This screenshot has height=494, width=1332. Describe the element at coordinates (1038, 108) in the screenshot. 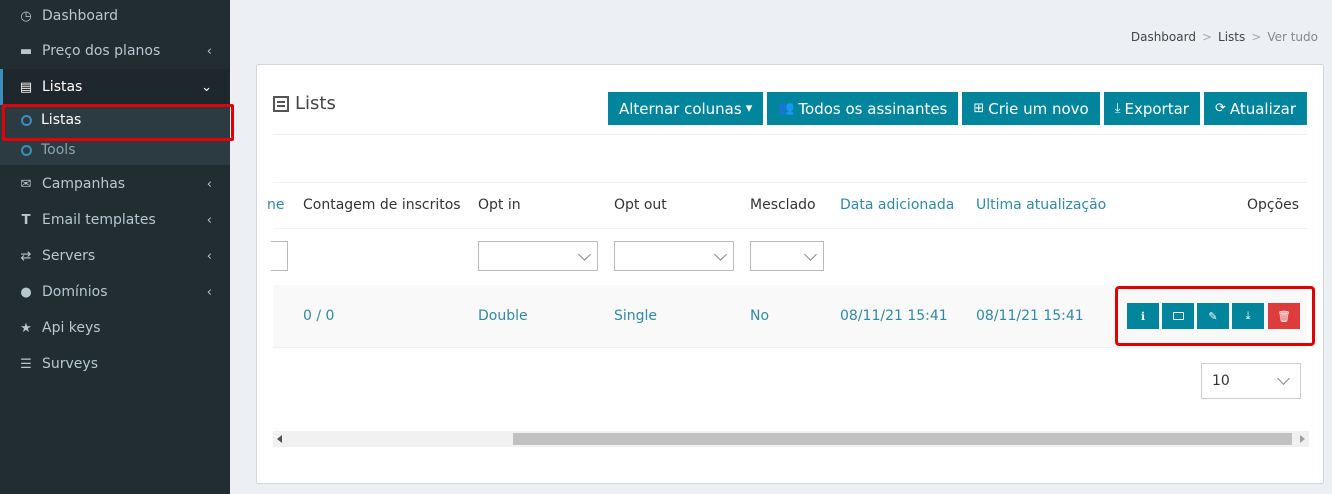

I see `create-new-label: Crie um novo` at that location.